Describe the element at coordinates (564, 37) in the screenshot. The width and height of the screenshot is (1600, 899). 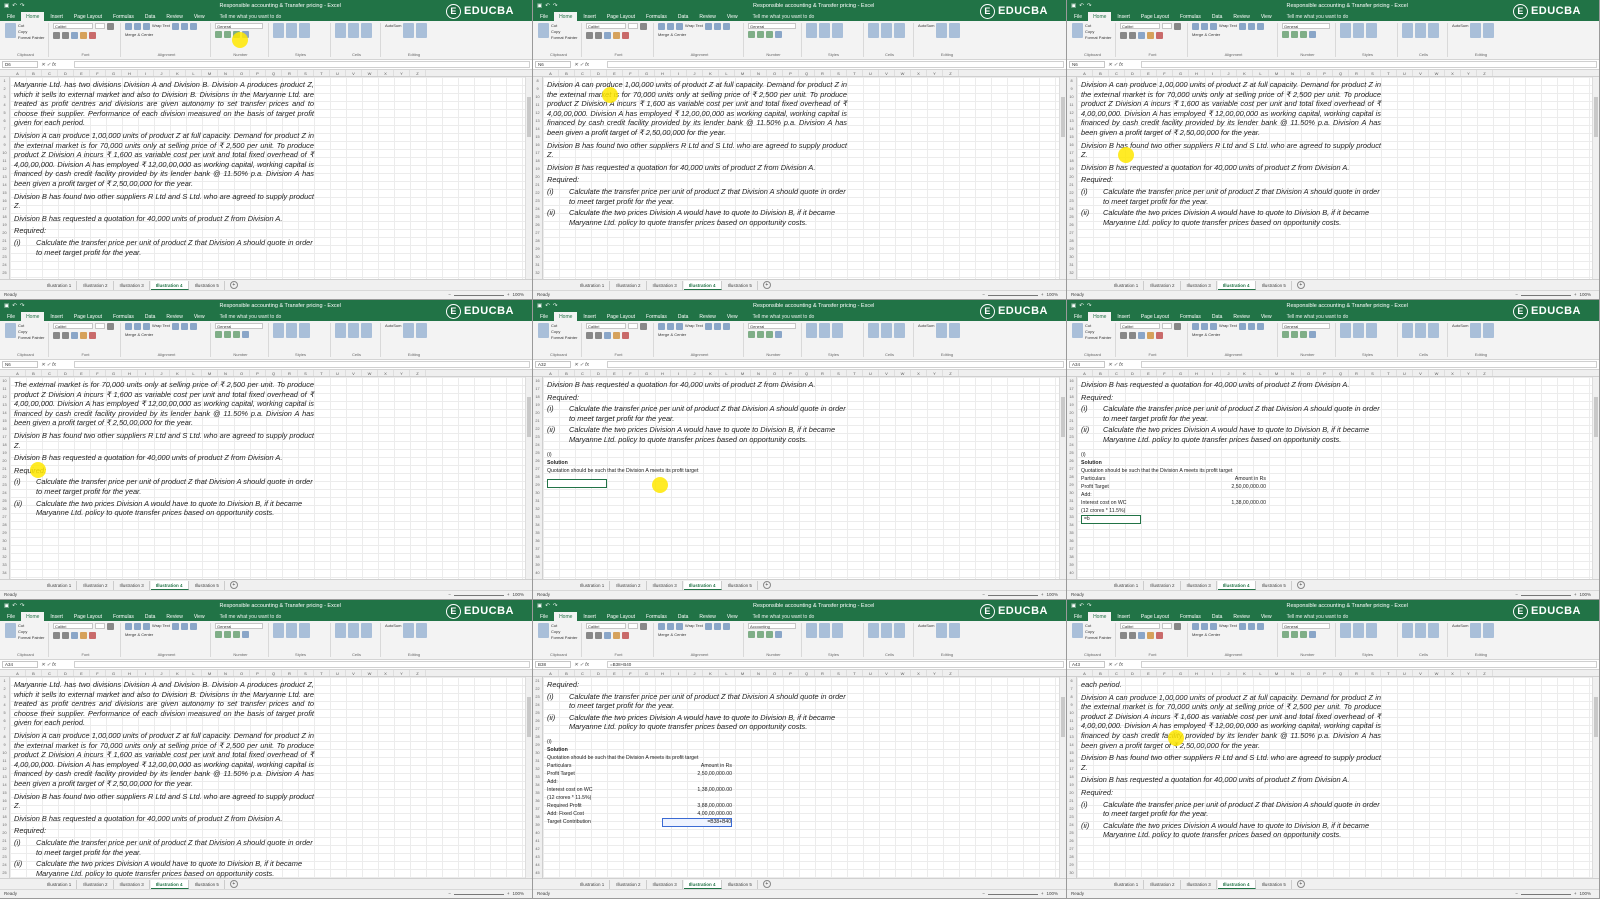
I see `format-painter-button: Format Painter` at that location.